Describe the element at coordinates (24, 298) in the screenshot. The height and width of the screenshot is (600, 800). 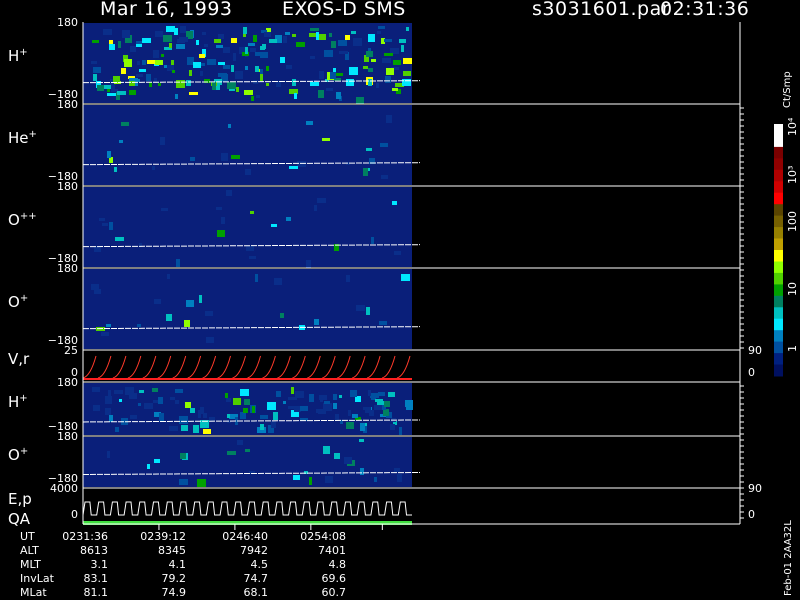
I see `panel-label-sup-3: +` at that location.